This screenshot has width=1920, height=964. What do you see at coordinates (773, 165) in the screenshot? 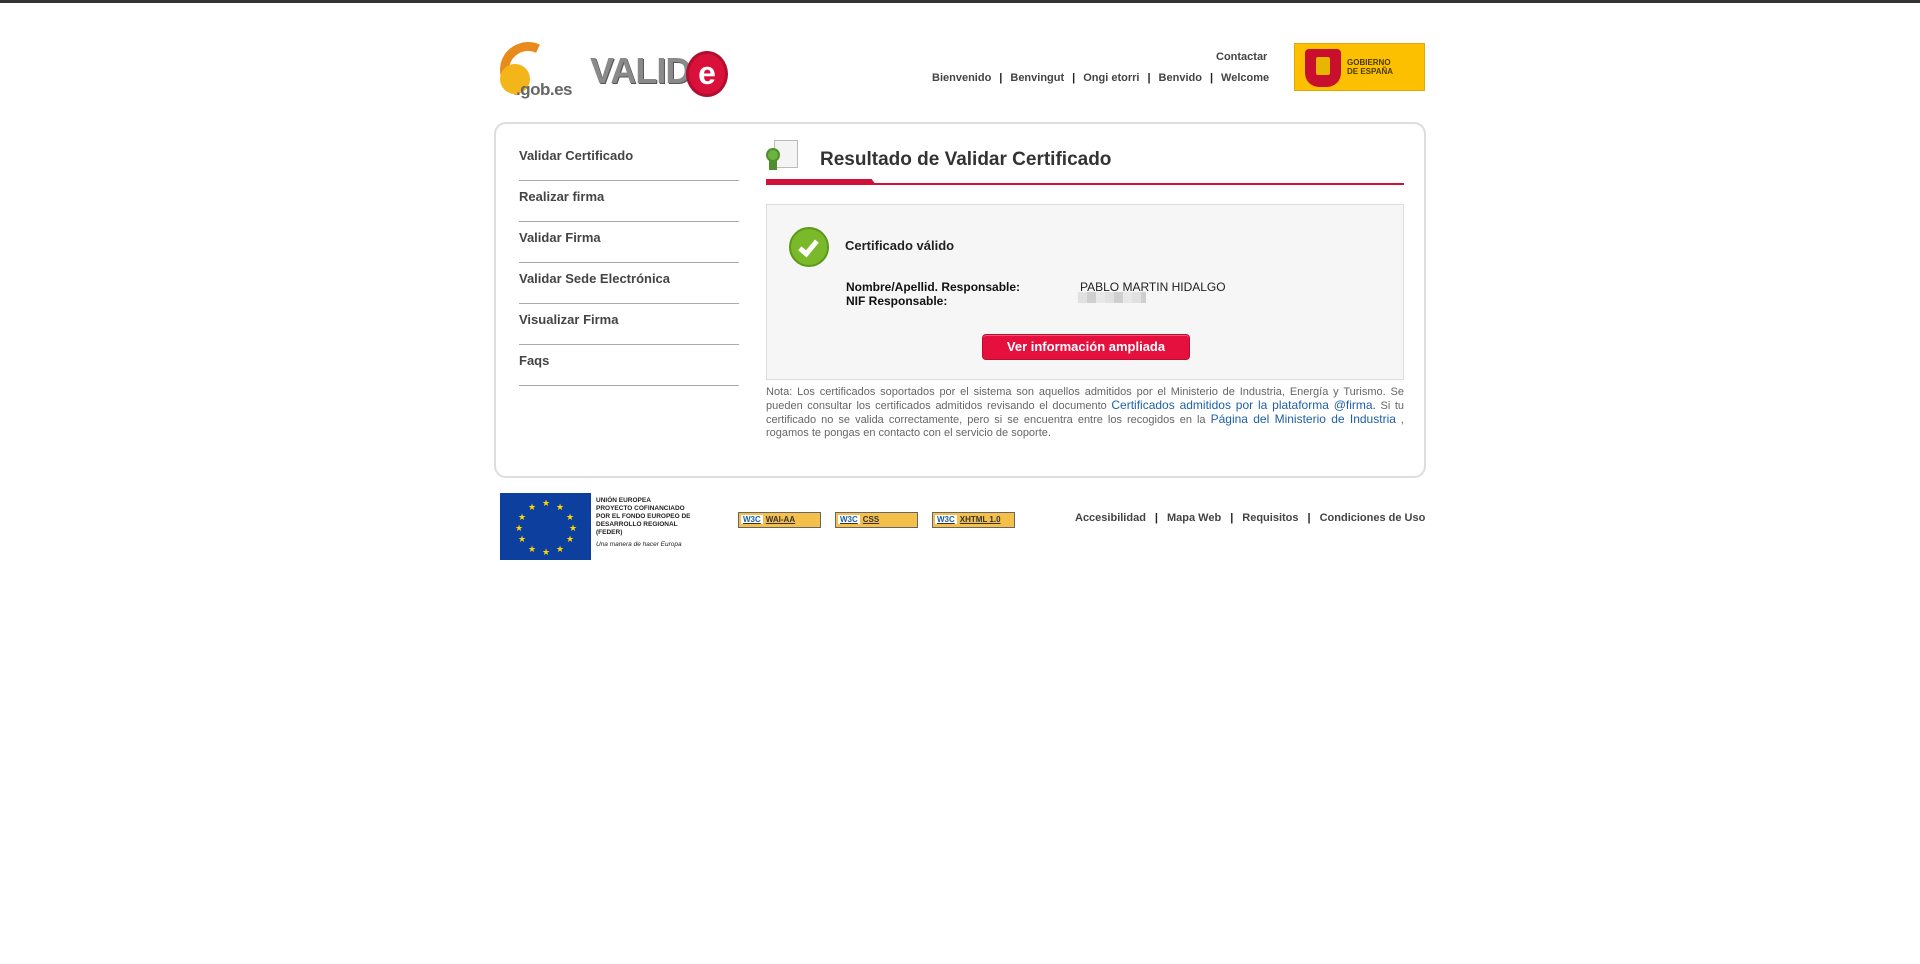
I see `certificate-ribbon-shape` at bounding box center [773, 165].